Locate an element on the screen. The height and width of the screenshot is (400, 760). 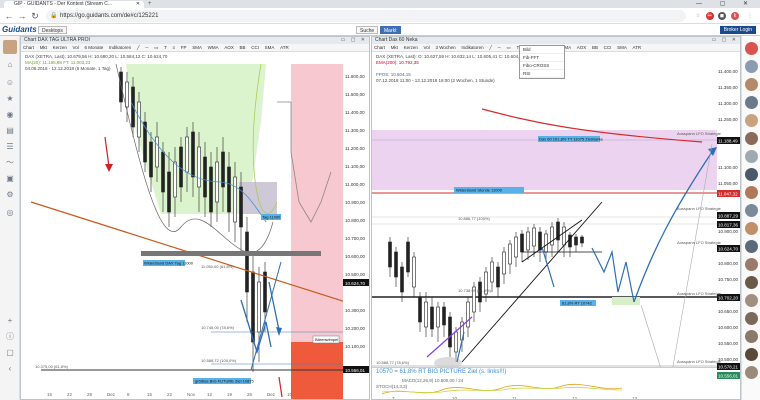
toolbar-range: 6 Monate is located at coordinates (93, 47).